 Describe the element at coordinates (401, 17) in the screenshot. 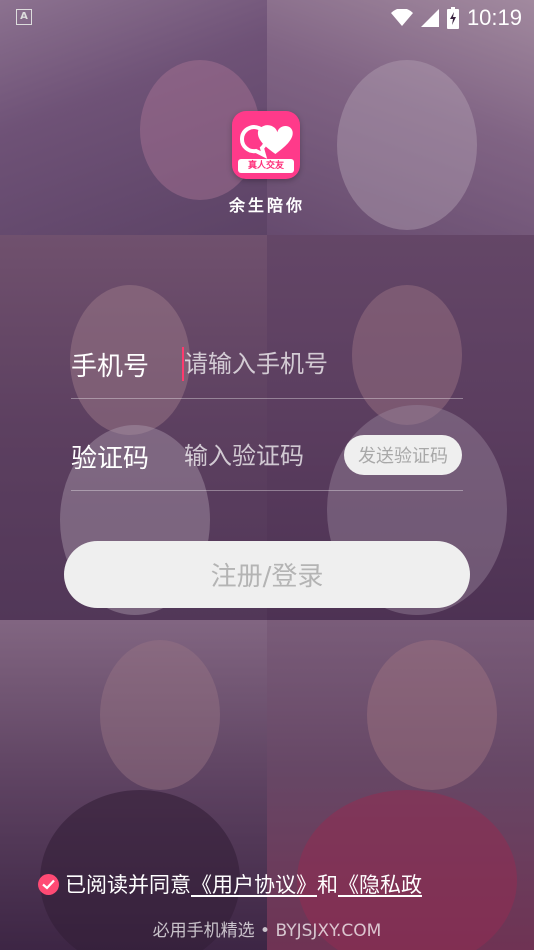

I see `wifi-icon` at that location.